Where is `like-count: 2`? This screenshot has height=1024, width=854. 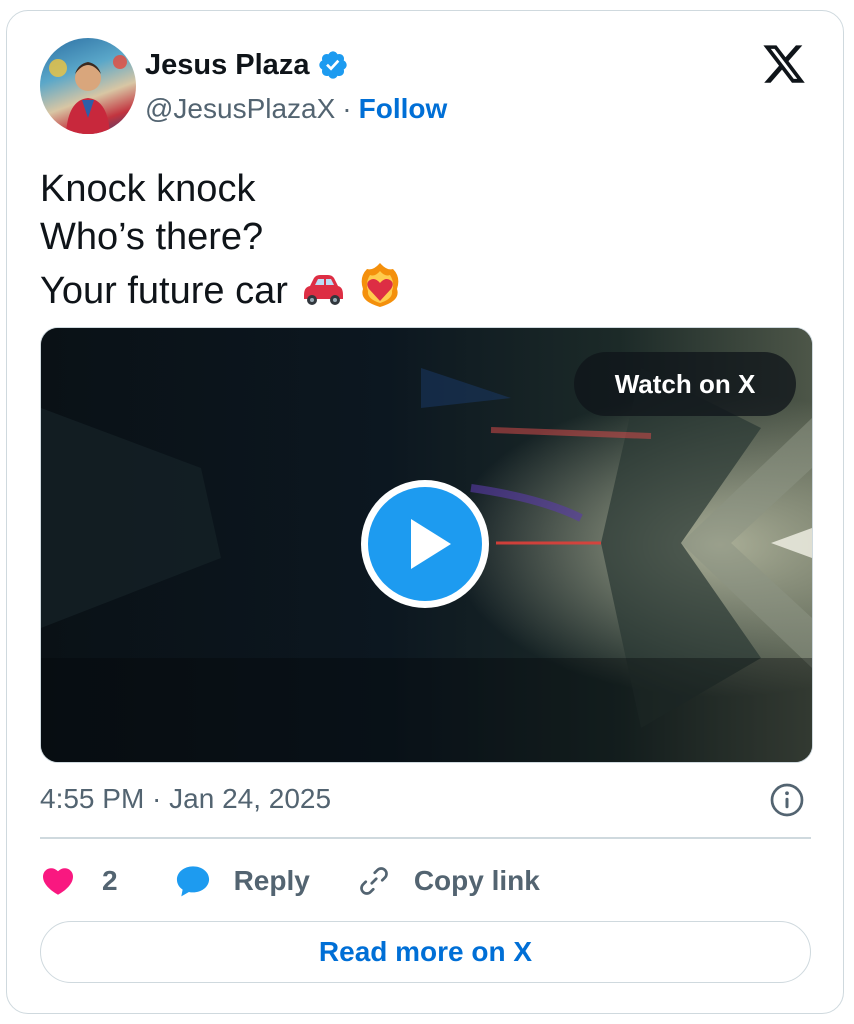
like-count: 2 is located at coordinates (110, 880).